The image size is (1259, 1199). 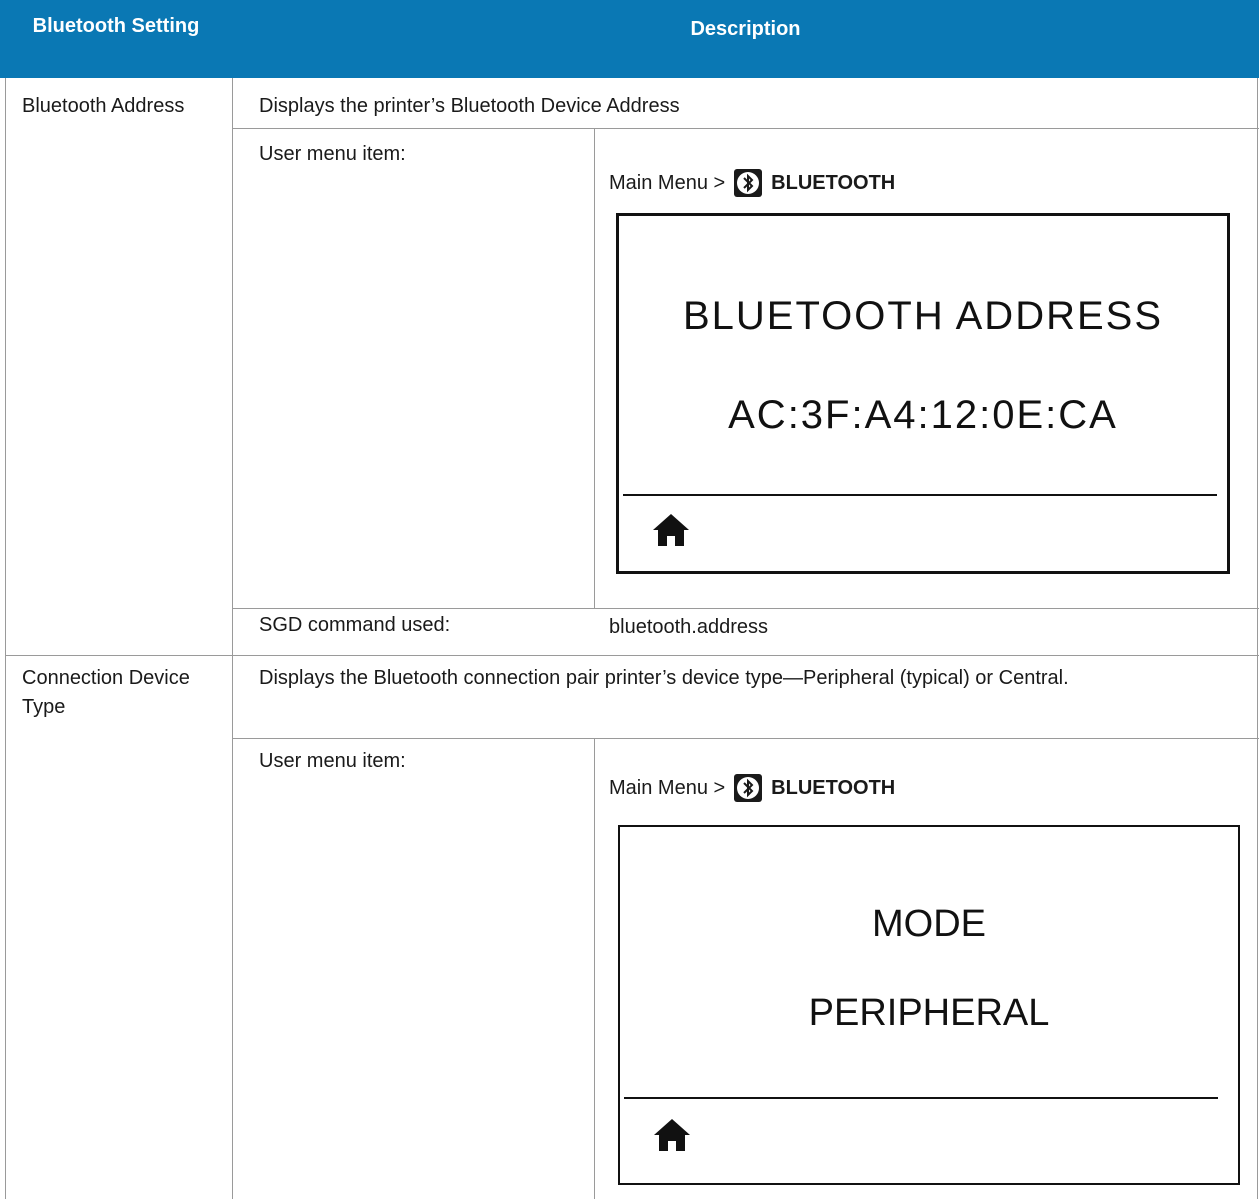 What do you see at coordinates (745, 608) in the screenshot?
I see `row1-menu-bottom` at bounding box center [745, 608].